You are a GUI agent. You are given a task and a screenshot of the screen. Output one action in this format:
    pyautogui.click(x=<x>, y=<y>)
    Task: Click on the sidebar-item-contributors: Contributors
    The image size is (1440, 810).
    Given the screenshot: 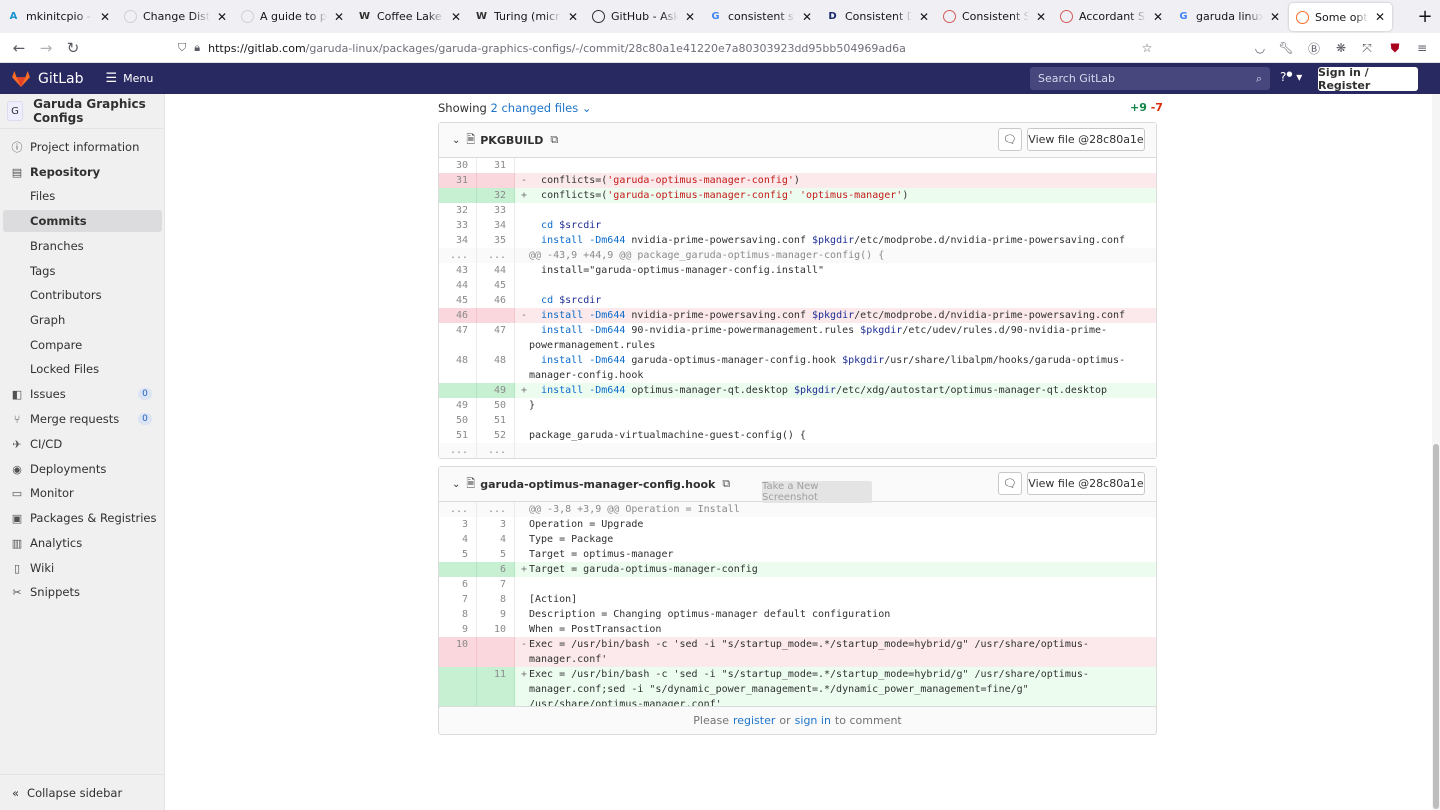 What is the action you would take?
    pyautogui.click(x=82, y=295)
    